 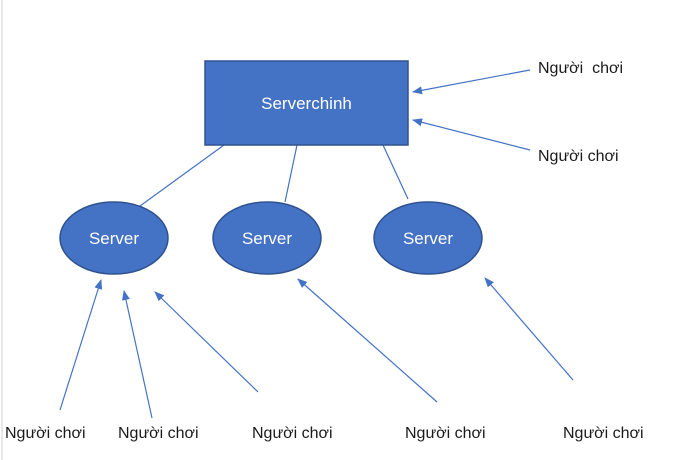 I want to click on player-bottom-3-label: Người chơi, so click(x=292, y=433).